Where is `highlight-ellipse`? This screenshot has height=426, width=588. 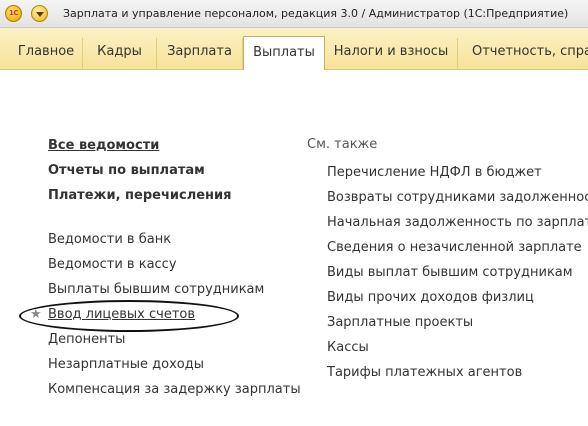 highlight-ellipse is located at coordinates (129, 316).